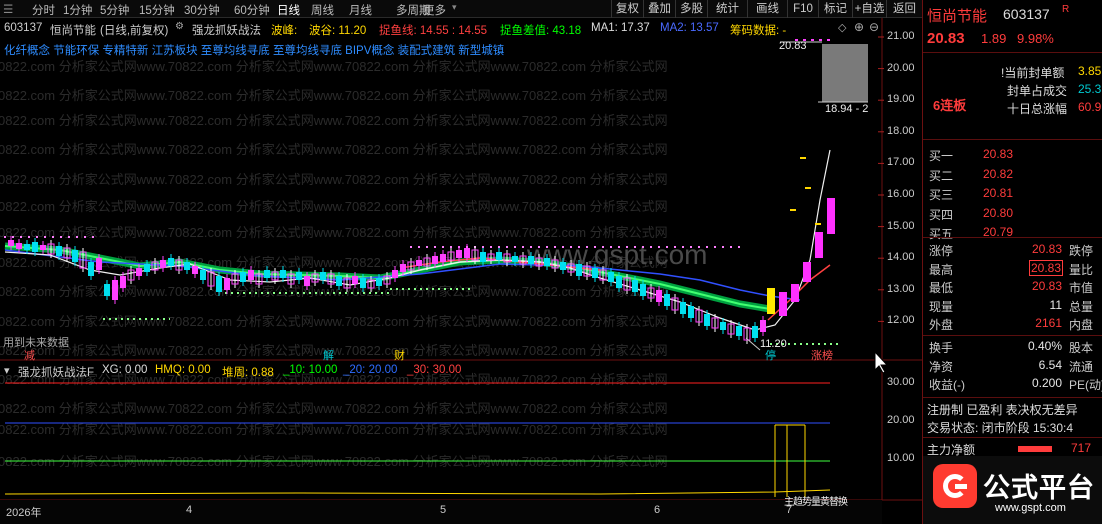  Describe the element at coordinates (1035, 38) in the screenshot. I see `quote-pct: 9.98%` at that location.